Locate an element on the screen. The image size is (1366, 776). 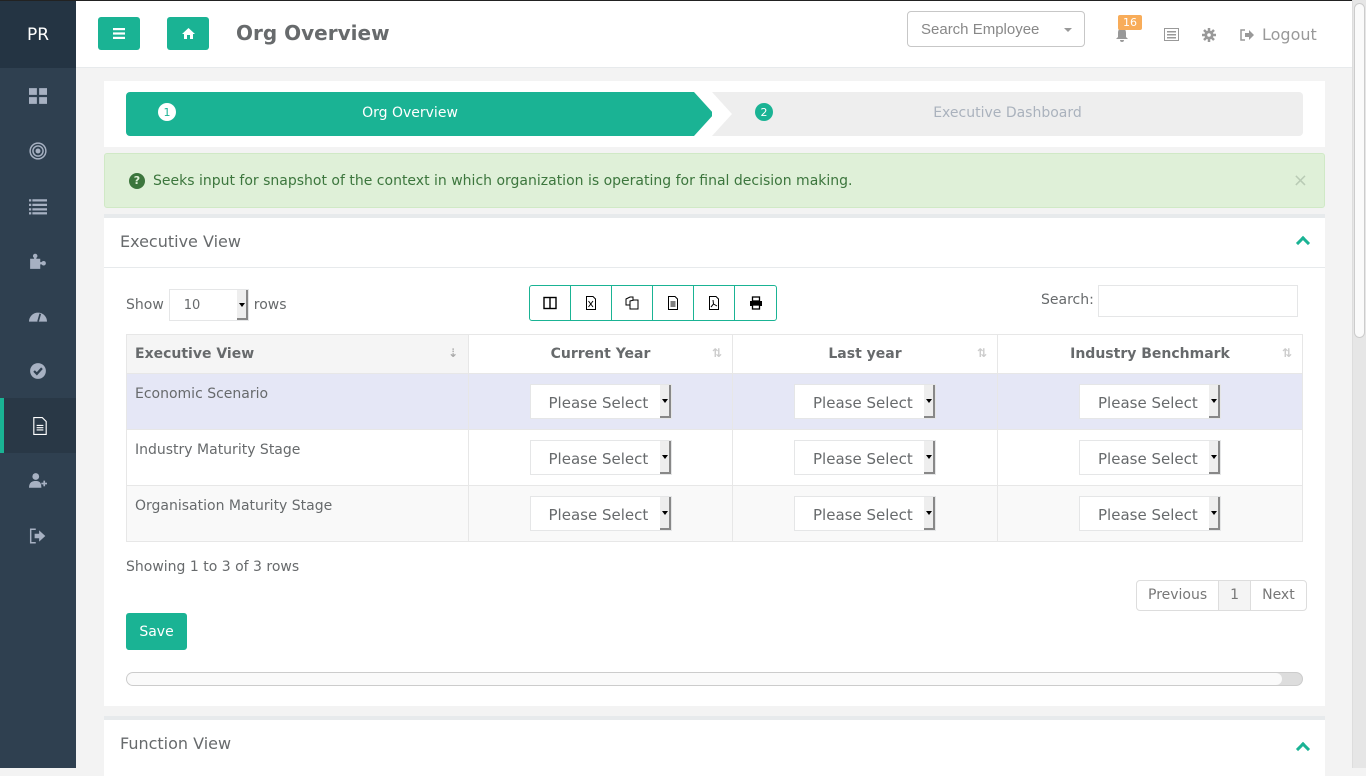
print-icon is located at coordinates (755, 303).